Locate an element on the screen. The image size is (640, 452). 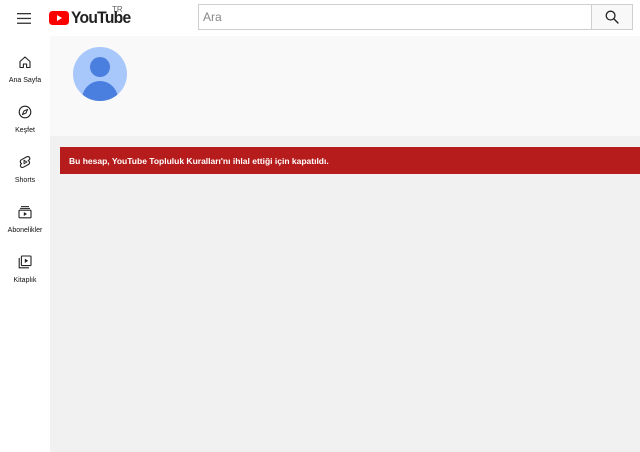
avatar-head is located at coordinates (100, 67).